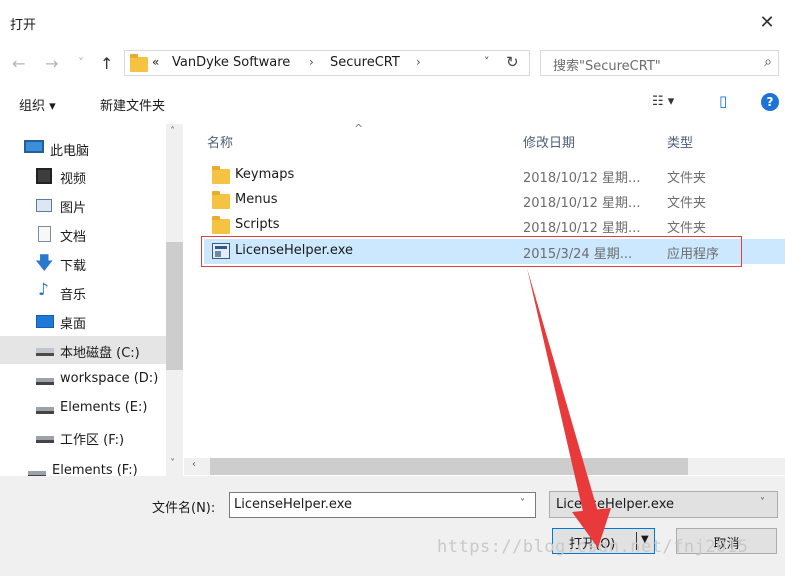 This screenshot has width=785, height=576. What do you see at coordinates (44, 176) in the screenshot?
I see `video-icon` at bounding box center [44, 176].